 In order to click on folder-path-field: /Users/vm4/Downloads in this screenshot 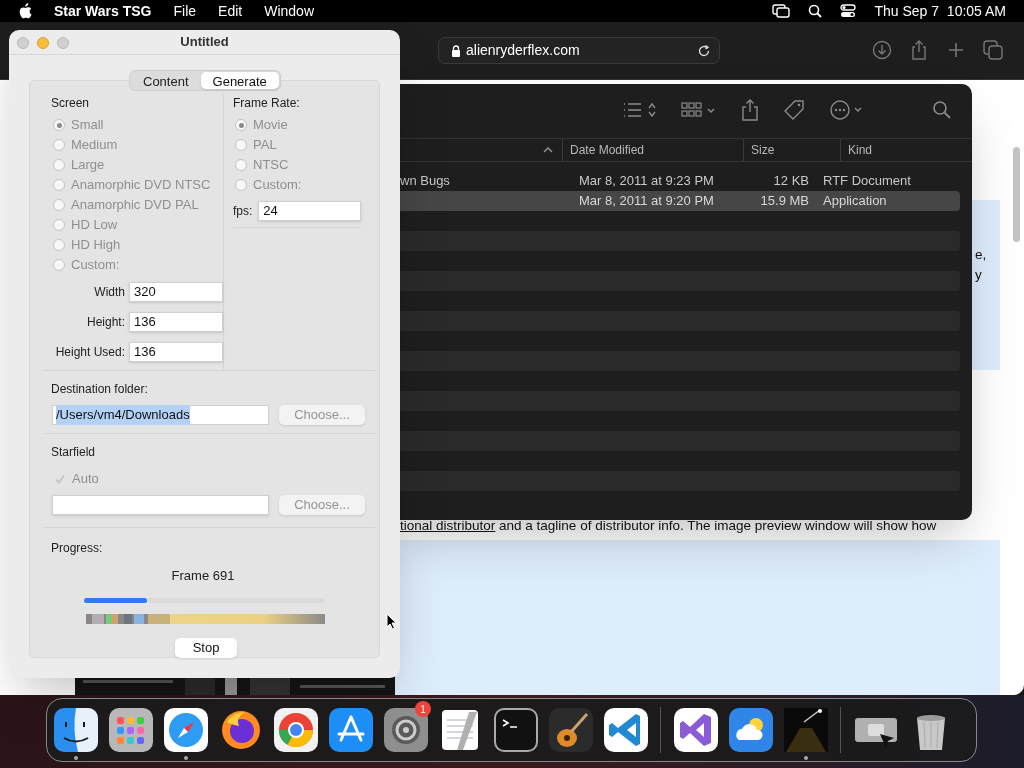, I will do `click(160, 415)`.